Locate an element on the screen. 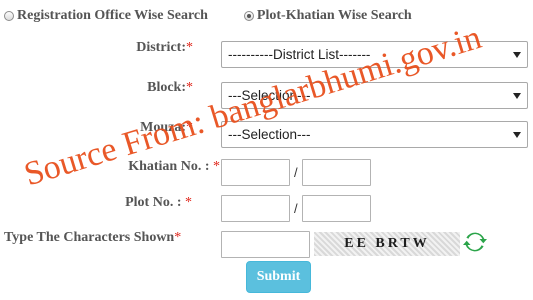  plot-no-sub-input is located at coordinates (336, 208).